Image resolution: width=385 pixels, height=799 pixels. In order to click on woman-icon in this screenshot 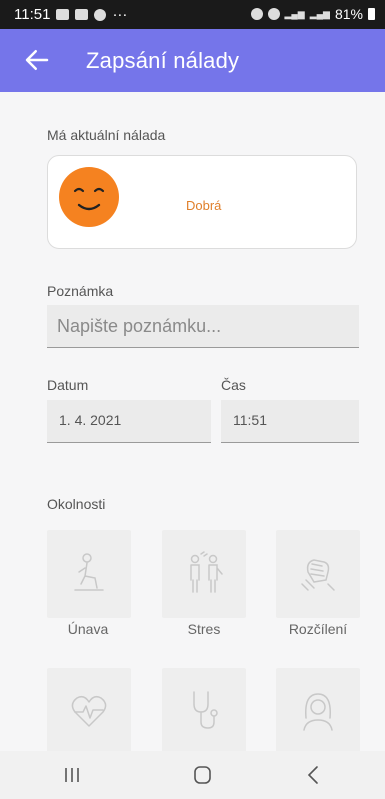, I will do `click(318, 712)`.